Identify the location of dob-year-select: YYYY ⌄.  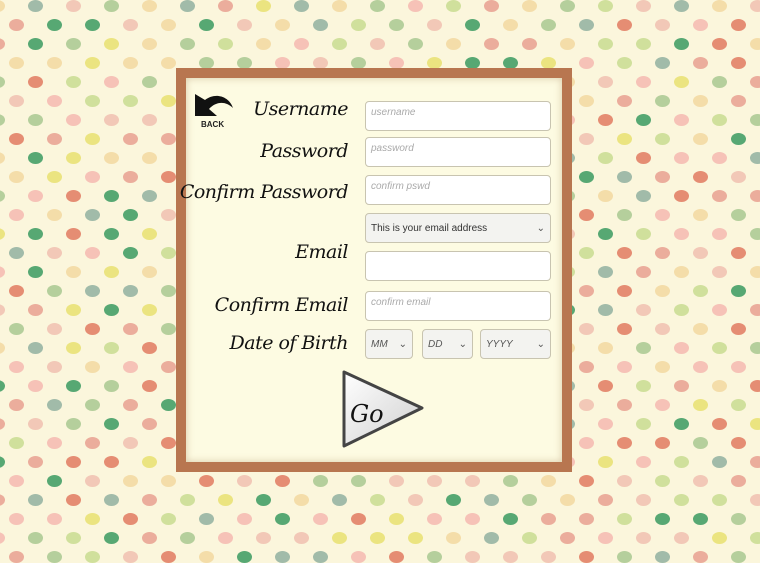
(515, 344).